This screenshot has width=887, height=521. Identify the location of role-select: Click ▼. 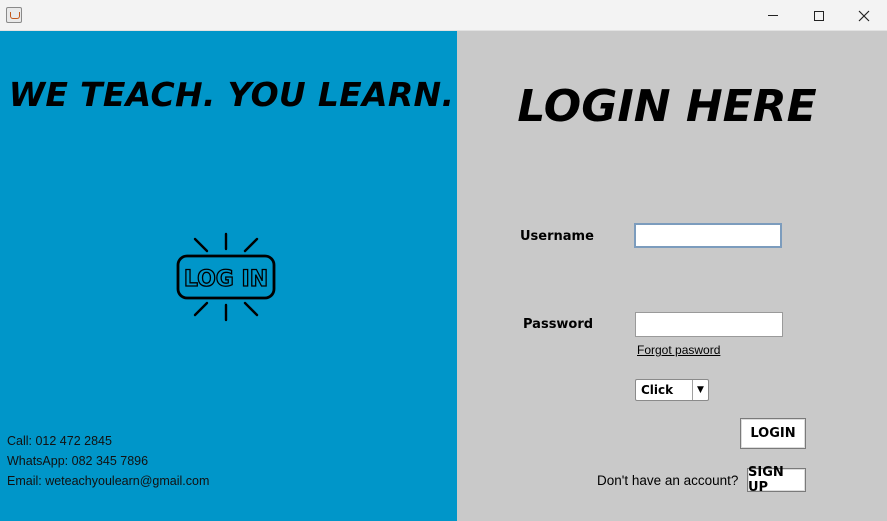
(672, 390).